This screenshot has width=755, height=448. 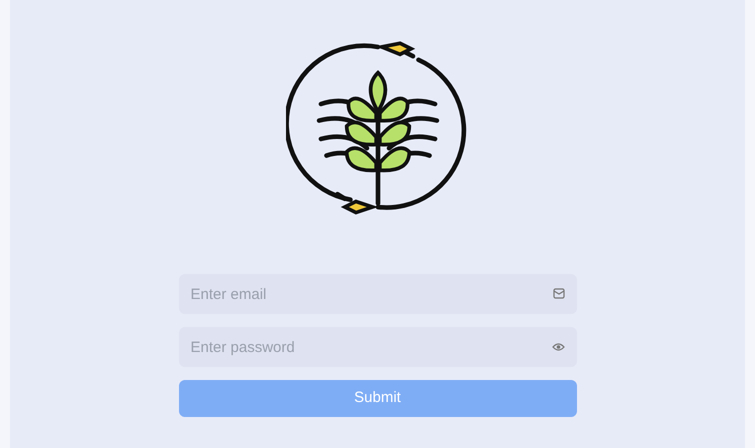 I want to click on submit-button: Submit, so click(x=377, y=398).